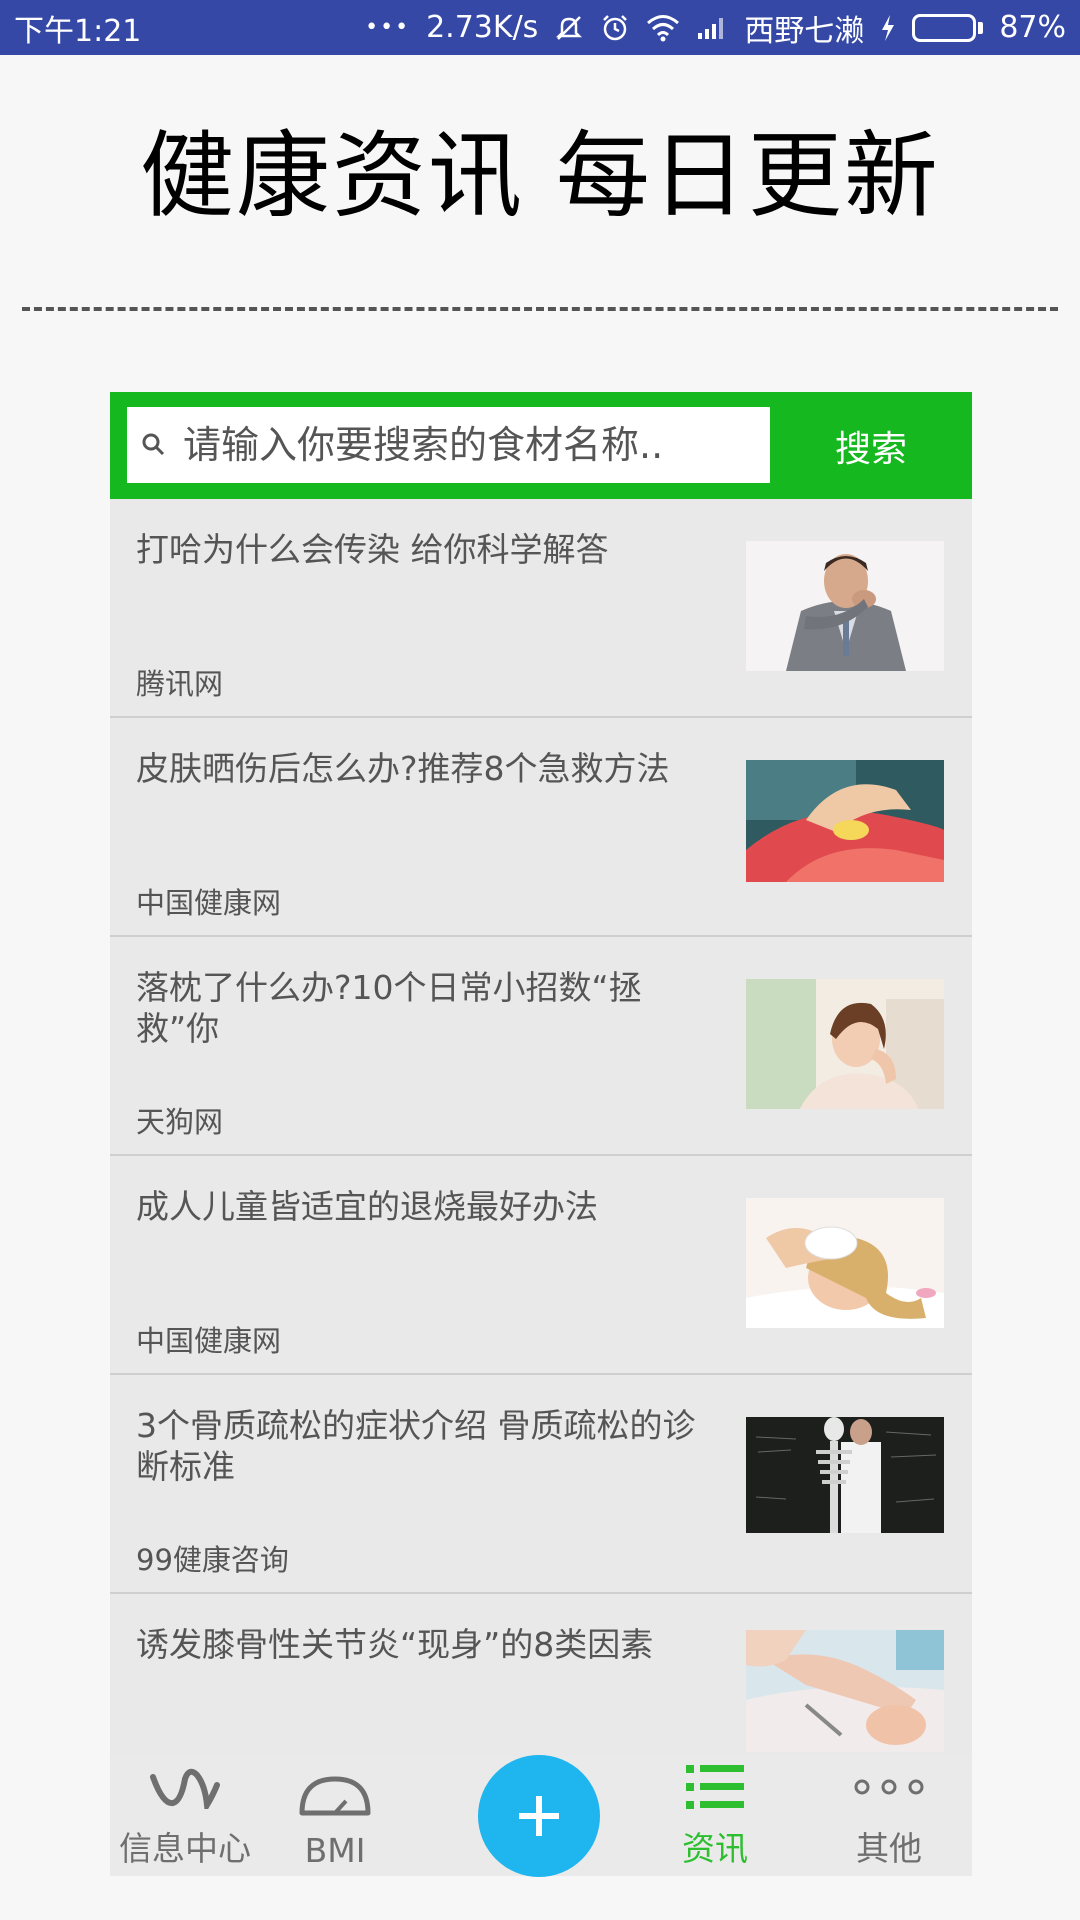 Image resolution: width=1080 pixels, height=1920 pixels. Describe the element at coordinates (948, 27) in the screenshot. I see `battery-icon` at that location.